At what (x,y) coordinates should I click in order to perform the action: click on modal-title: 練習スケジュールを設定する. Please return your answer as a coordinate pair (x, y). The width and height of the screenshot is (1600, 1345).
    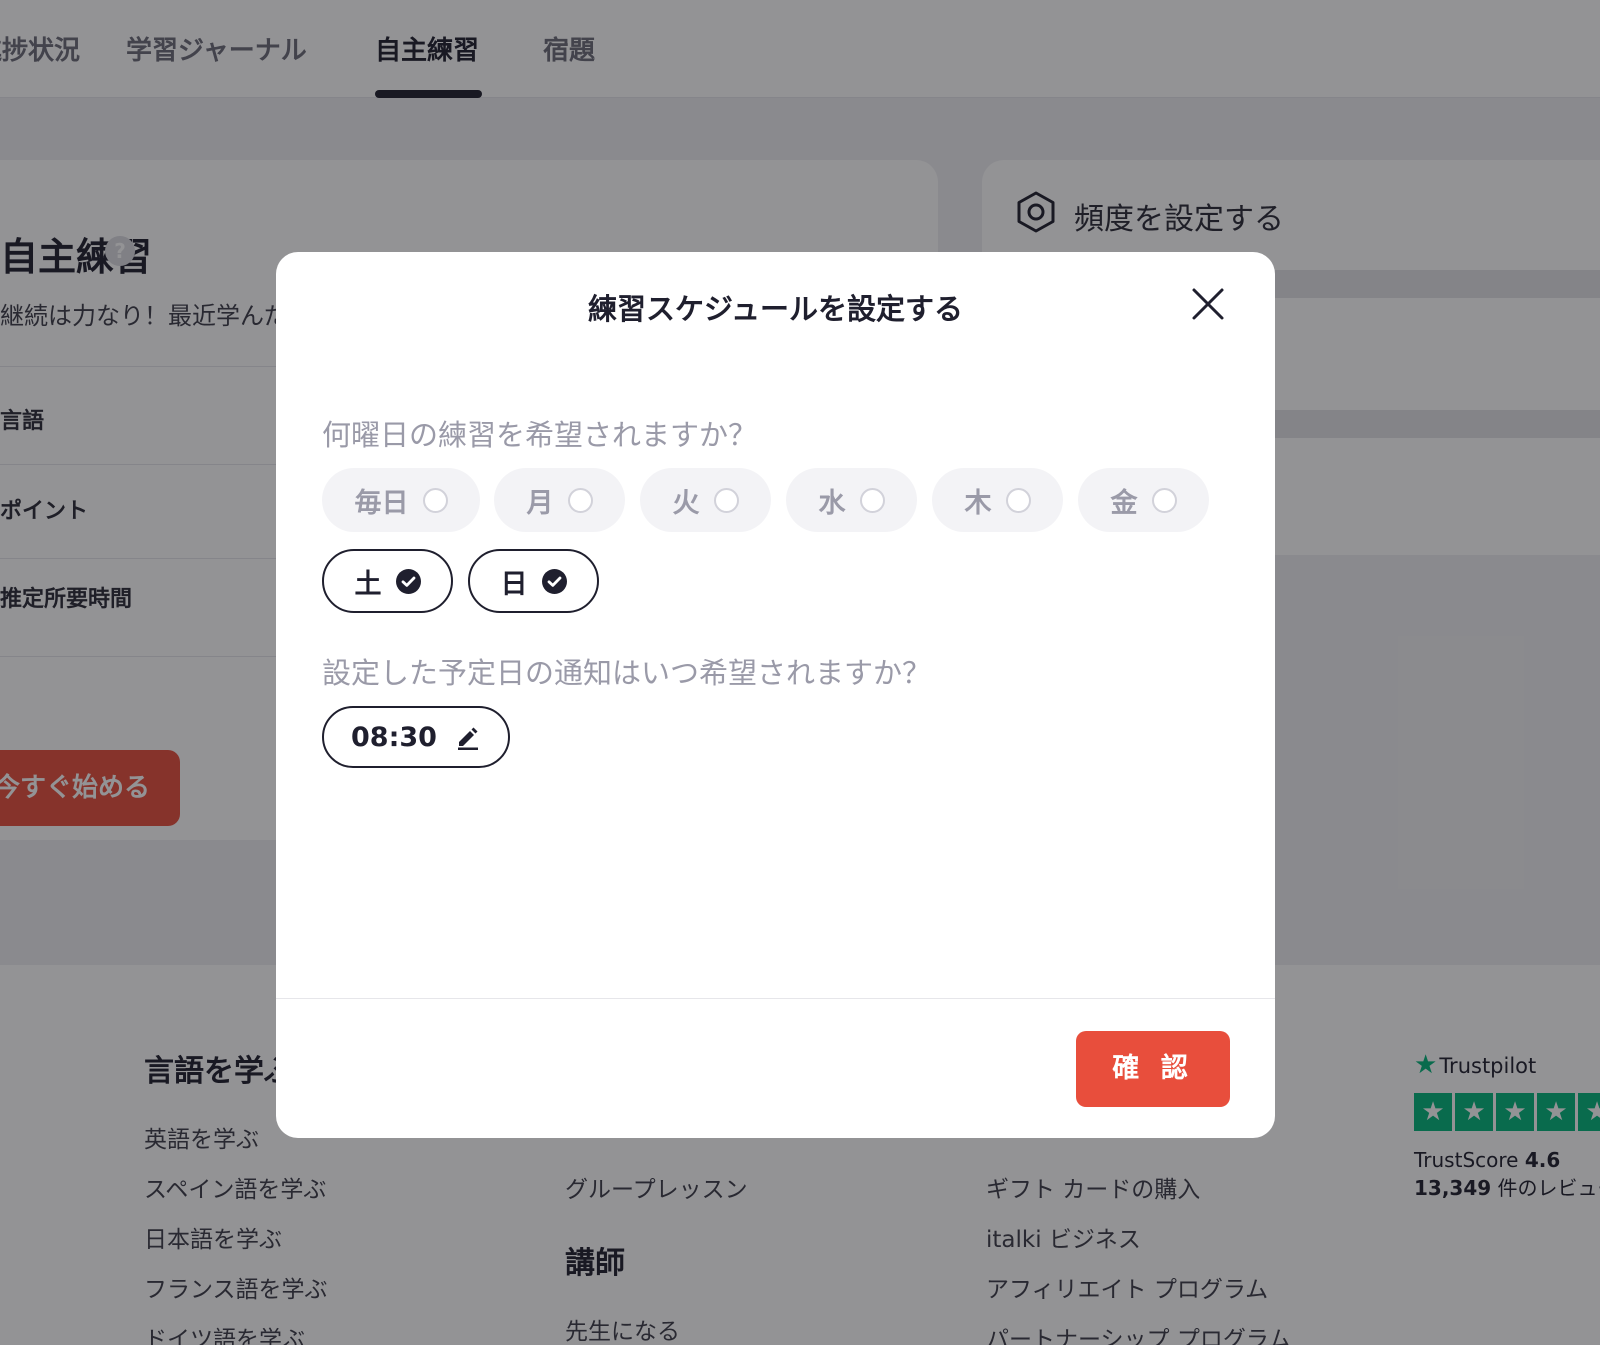
    Looking at the image, I should click on (775, 309).